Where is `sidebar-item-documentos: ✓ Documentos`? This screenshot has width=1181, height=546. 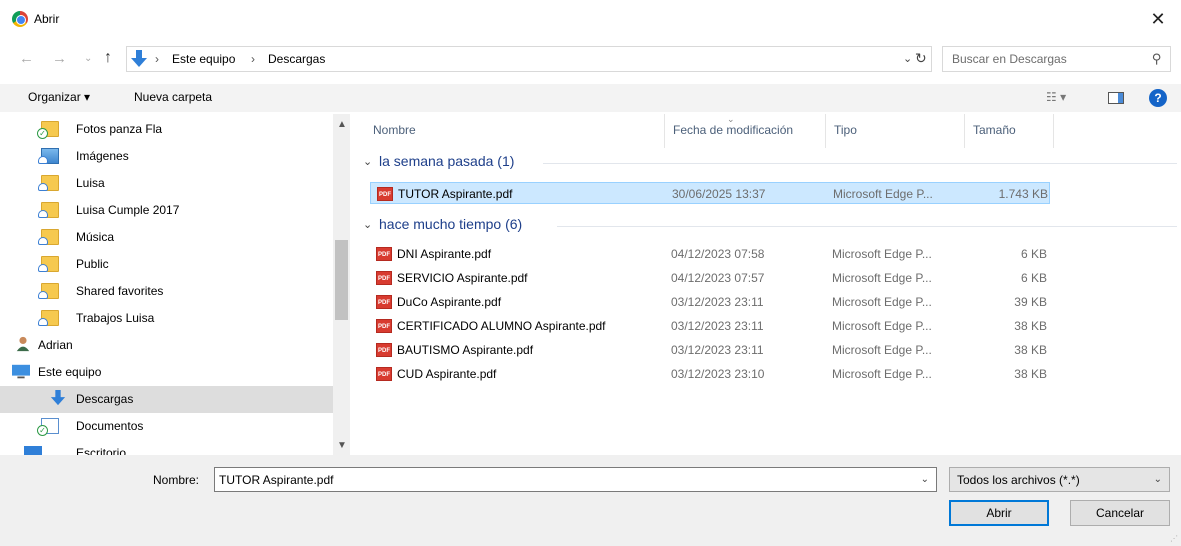
sidebar-item-documentos: ✓ Documentos is located at coordinates (166, 426).